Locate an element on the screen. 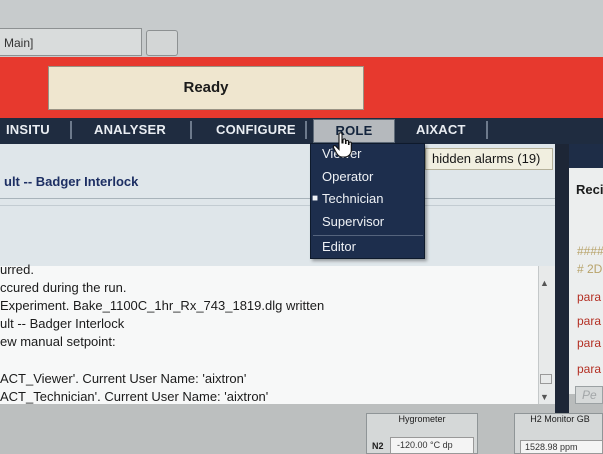 Image resolution: width=603 pixels, height=454 pixels. tab-empty is located at coordinates (162, 43).